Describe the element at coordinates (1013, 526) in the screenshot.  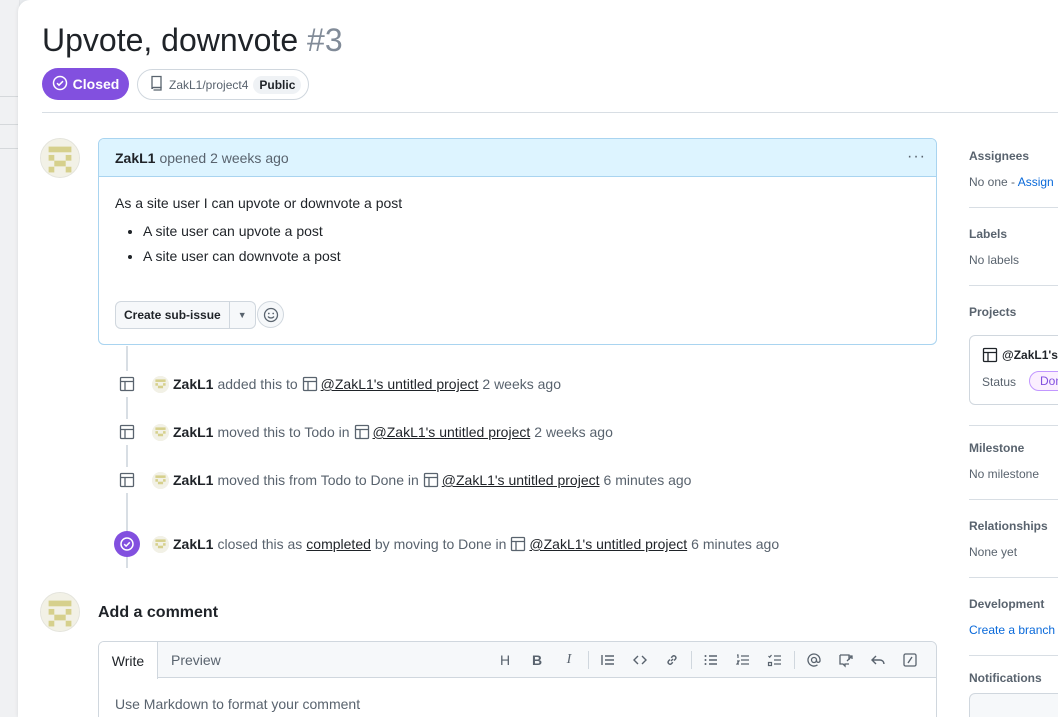
I see `relationships-title: Relationships` at that location.